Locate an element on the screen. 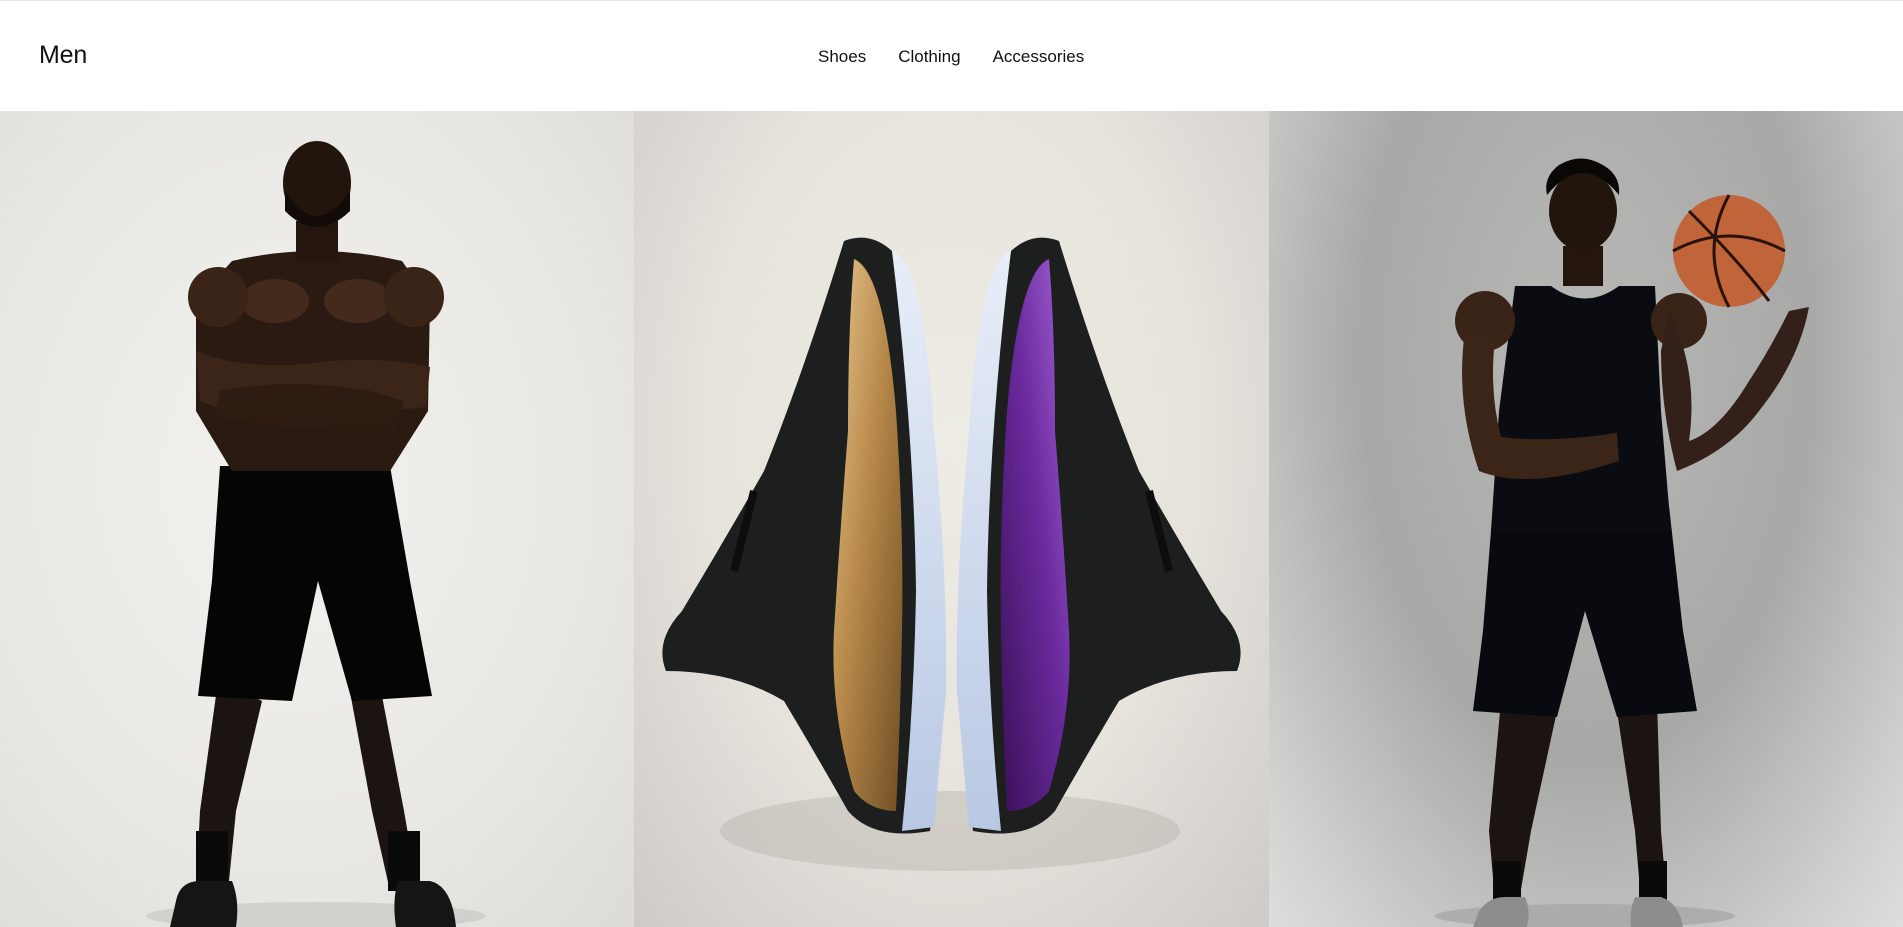  nav-link-shoes: Shoes is located at coordinates (842, 57).